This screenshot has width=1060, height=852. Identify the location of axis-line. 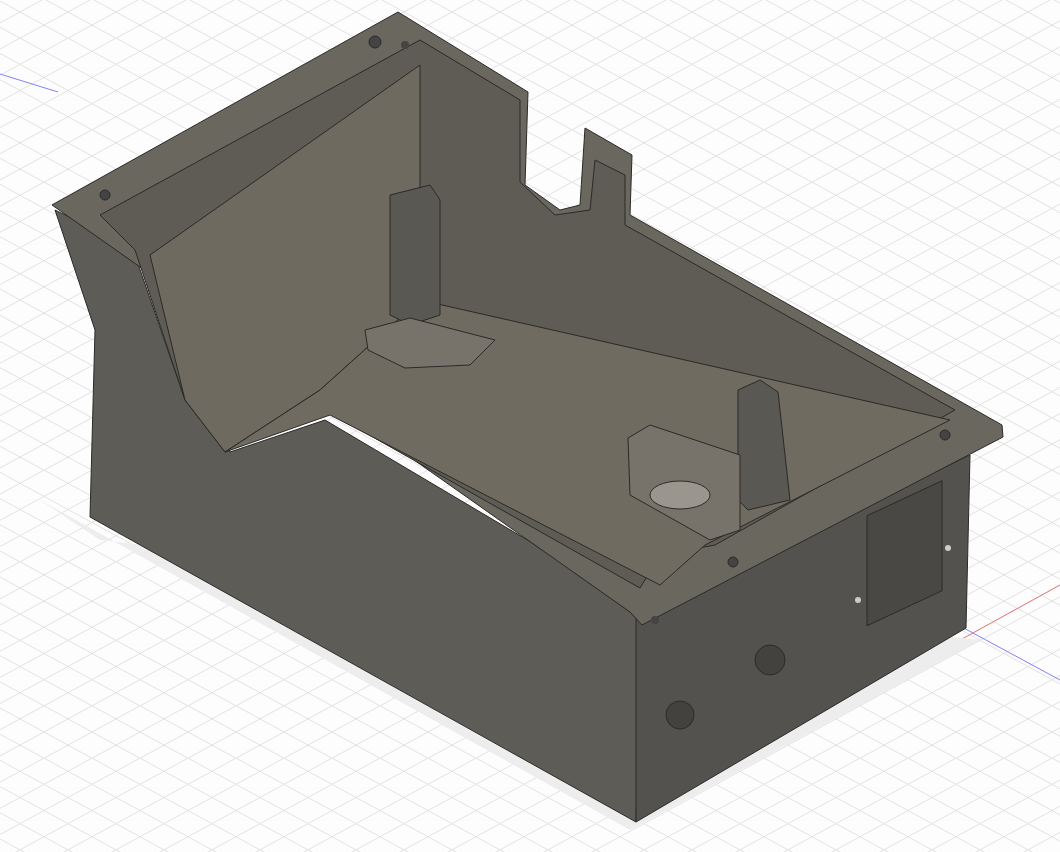
(29, 83).